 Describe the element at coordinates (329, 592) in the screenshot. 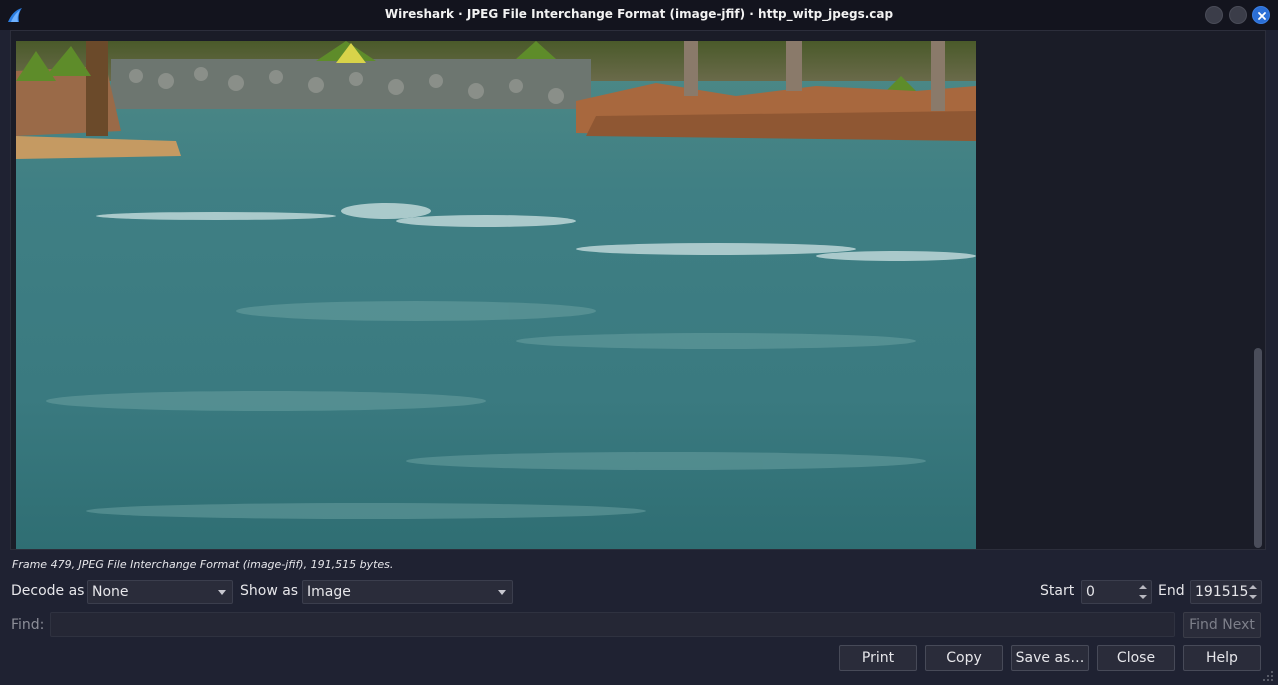

I see `show-as-value: Image` at that location.